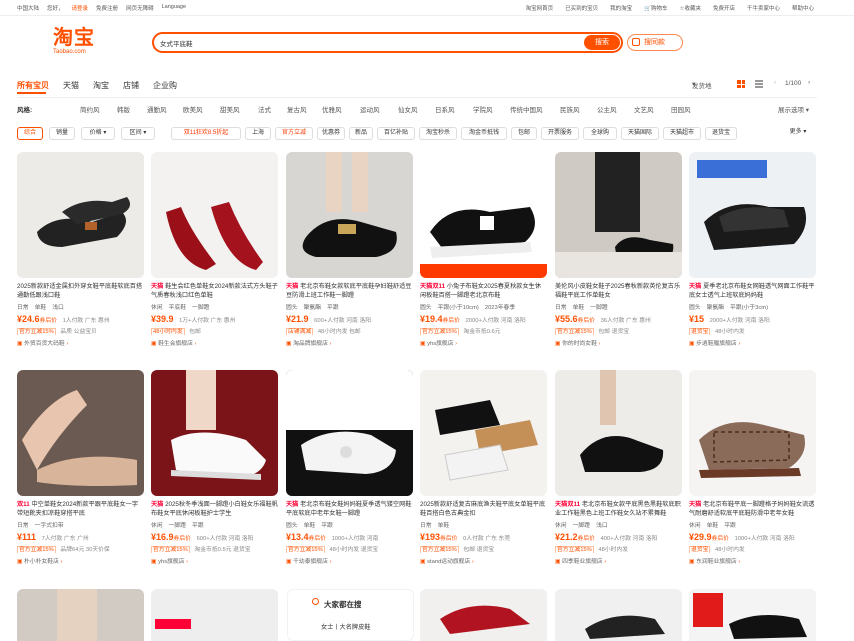 This screenshot has height=641, width=854. What do you see at coordinates (724, 8) in the screenshot?
I see `open-shop-link: 免费开店` at bounding box center [724, 8].